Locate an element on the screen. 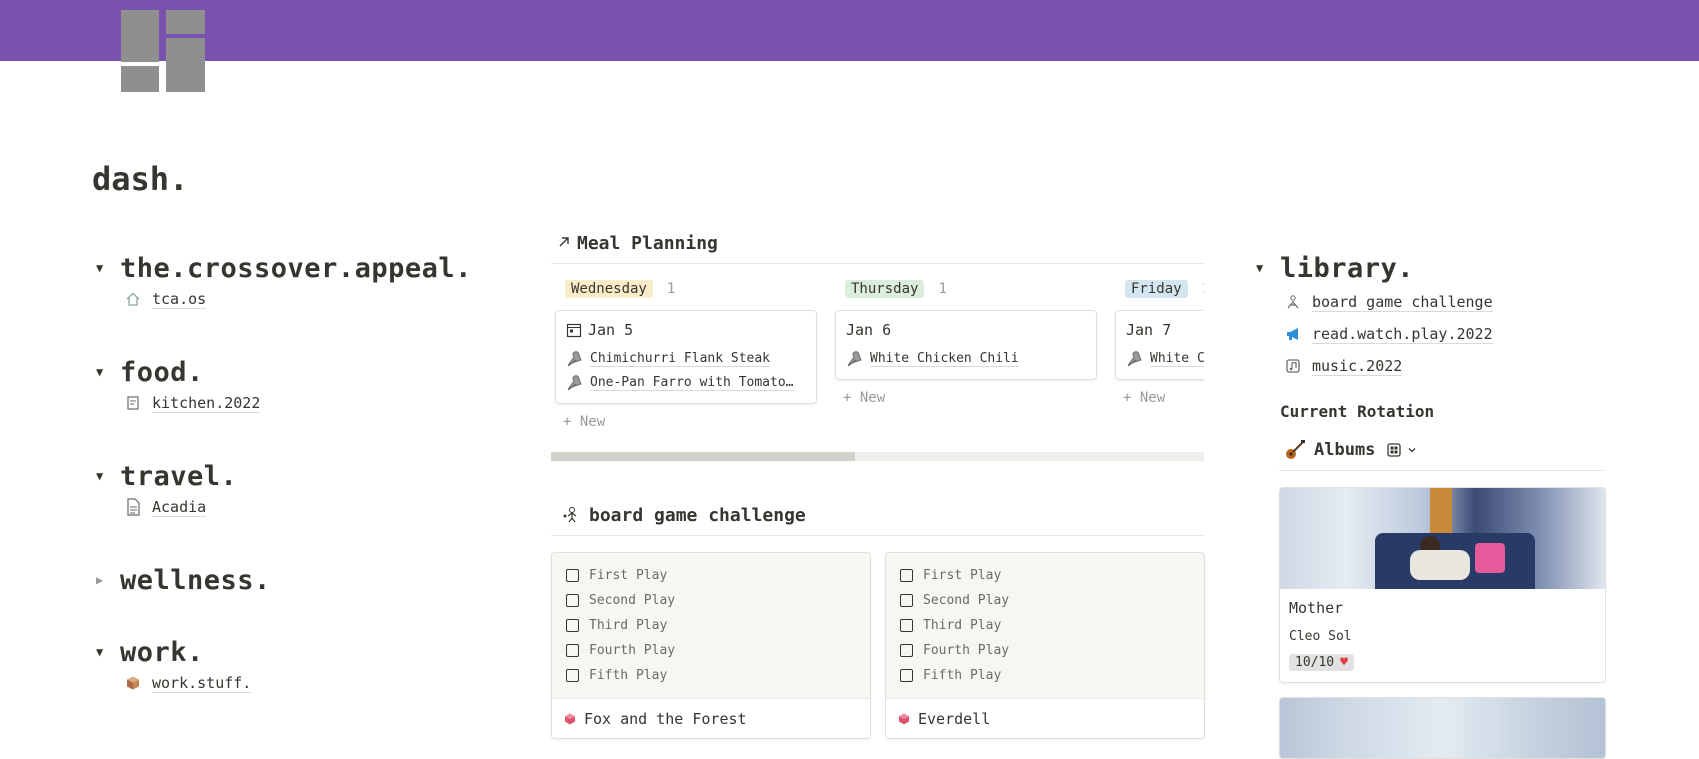  link-work-stuff: work.stuff. is located at coordinates (188, 683).